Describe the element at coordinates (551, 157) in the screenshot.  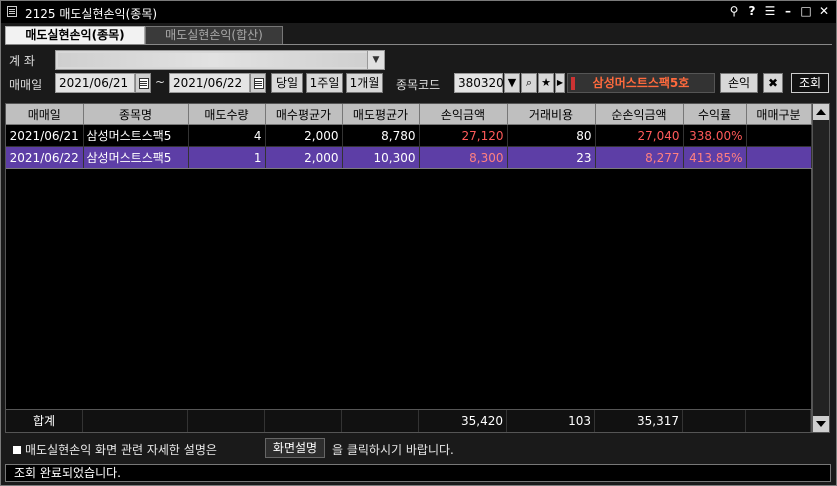
I see `cell-trade-cost: 23` at that location.